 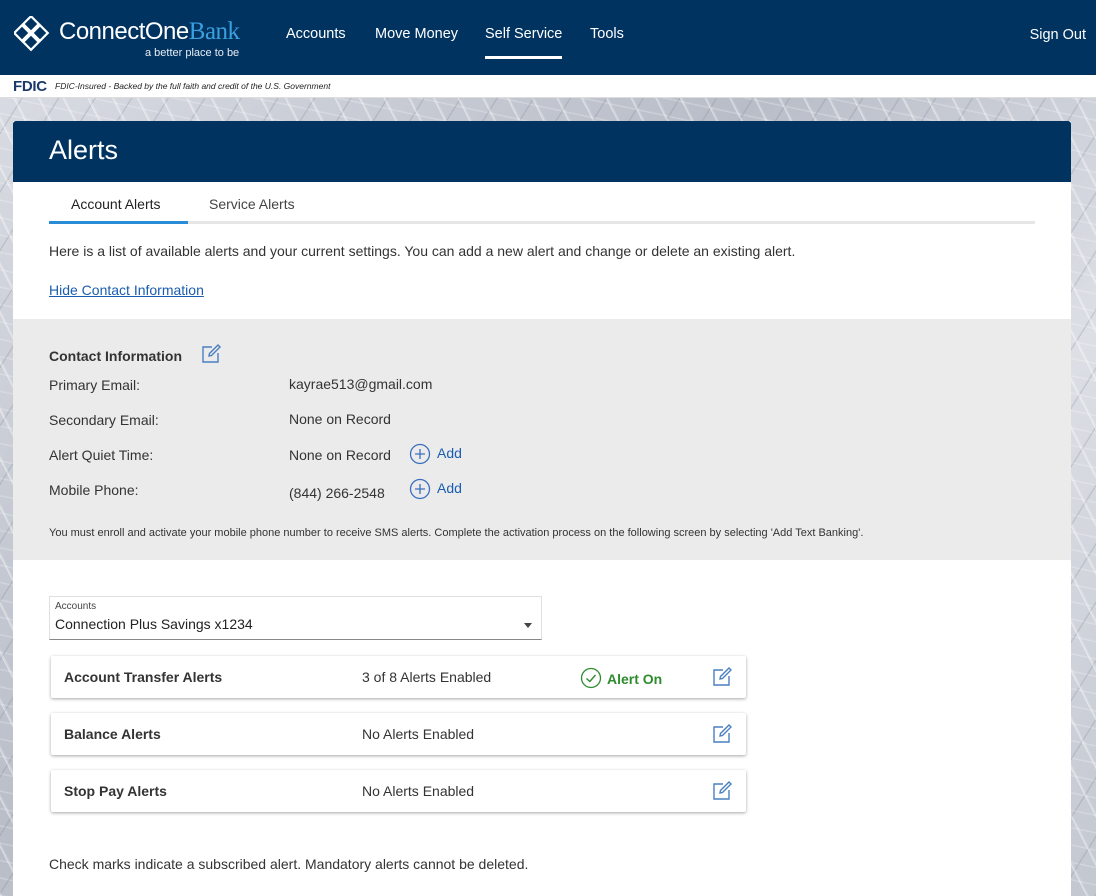 What do you see at coordinates (295, 618) in the screenshot?
I see `accounts-select: Accounts Connection Plus Savings x1234` at bounding box center [295, 618].